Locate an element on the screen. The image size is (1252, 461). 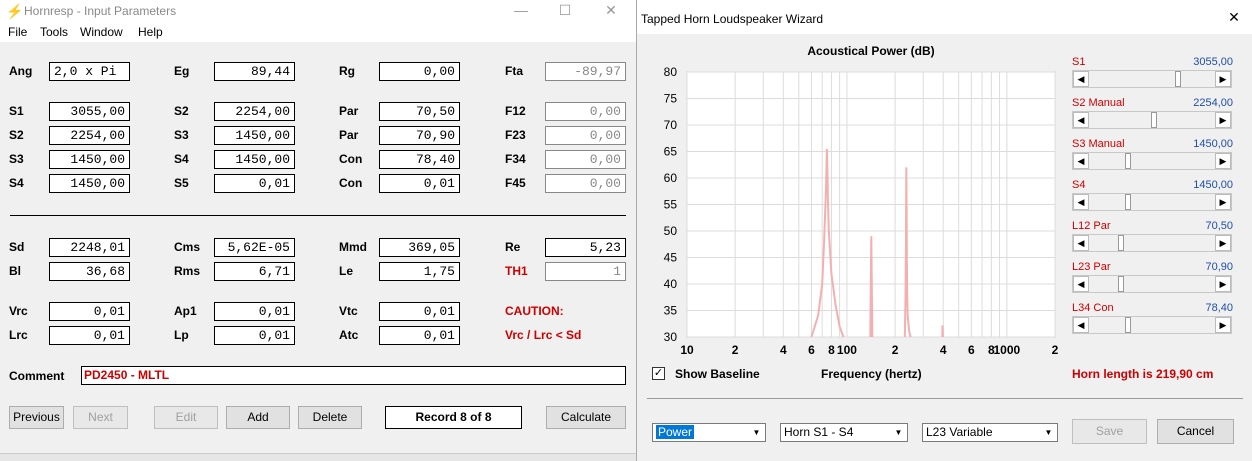
show-baseline-checkbox: ✓ is located at coordinates (658, 373).